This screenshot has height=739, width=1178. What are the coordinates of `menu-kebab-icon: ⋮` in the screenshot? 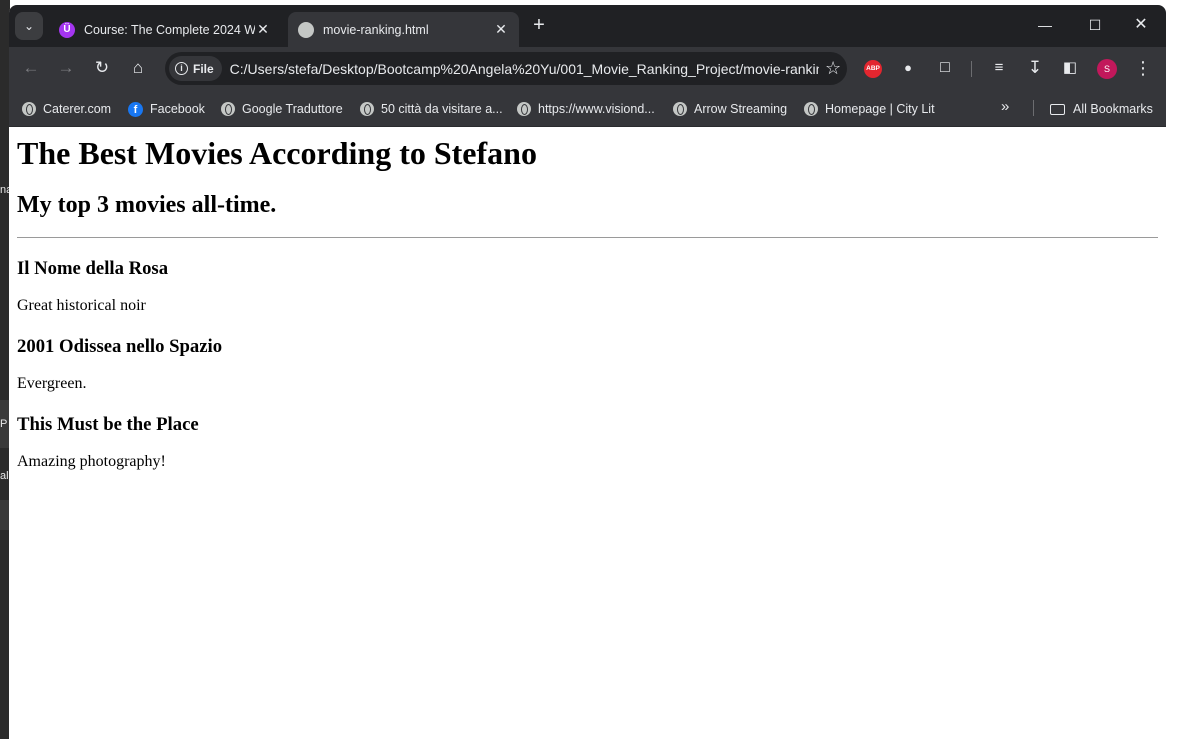 It's located at (1143, 68).